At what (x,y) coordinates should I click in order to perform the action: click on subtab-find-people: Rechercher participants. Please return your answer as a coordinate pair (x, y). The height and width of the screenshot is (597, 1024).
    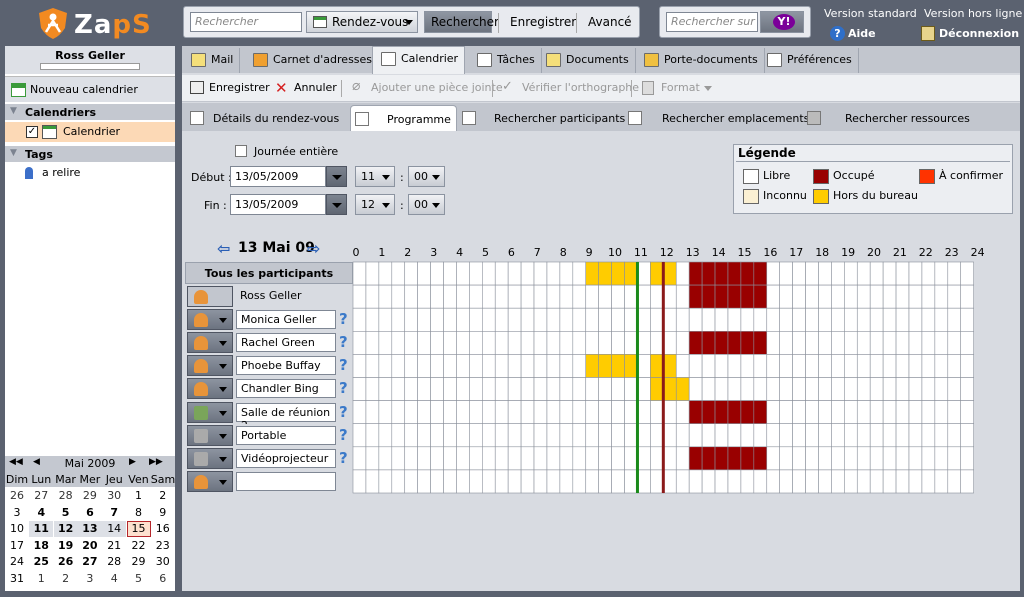
    Looking at the image, I should click on (543, 118).